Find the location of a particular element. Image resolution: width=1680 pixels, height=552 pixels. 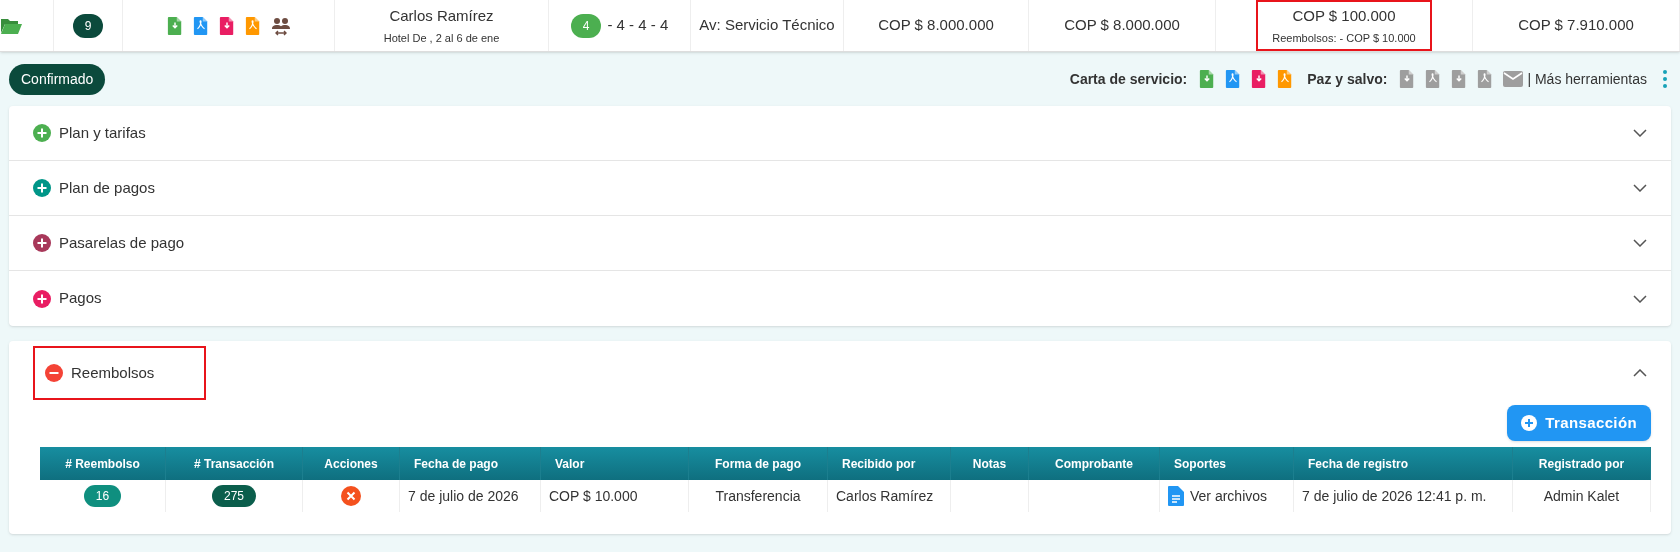

amount-text: COP $ 7.910.000 is located at coordinates (1576, 25).